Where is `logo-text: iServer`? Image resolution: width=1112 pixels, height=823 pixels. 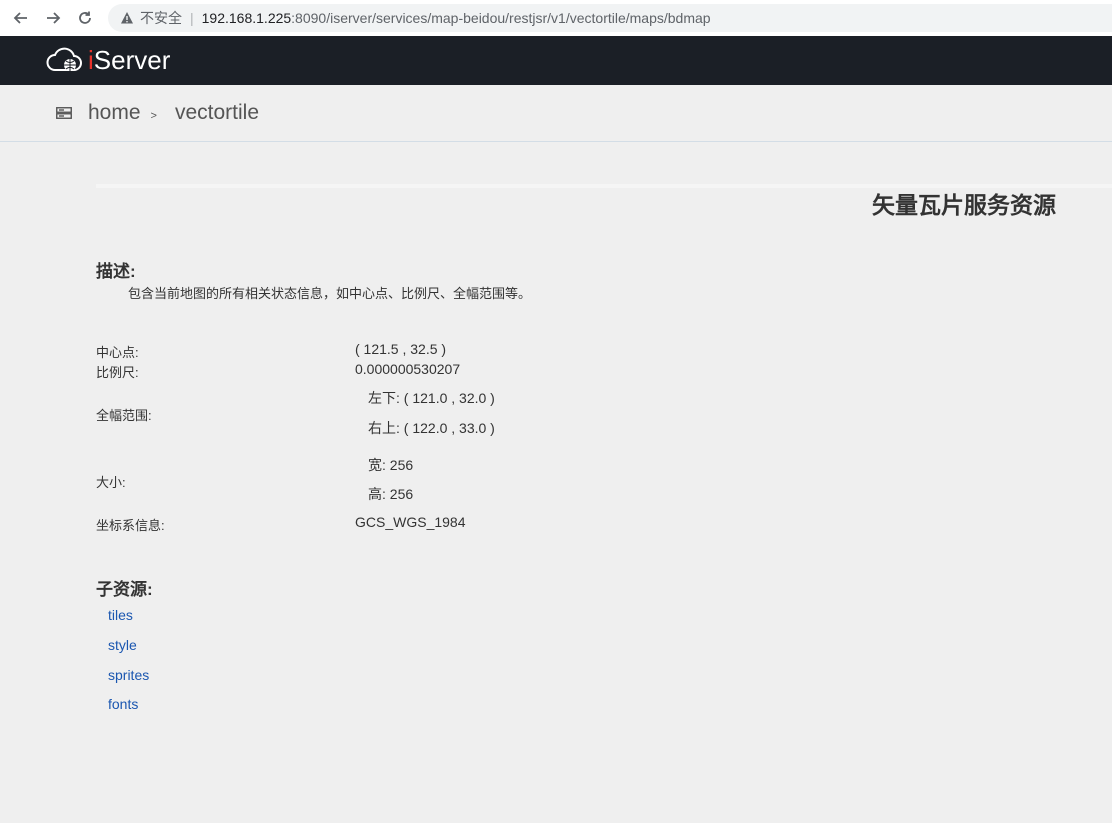 logo-text: iServer is located at coordinates (129, 60).